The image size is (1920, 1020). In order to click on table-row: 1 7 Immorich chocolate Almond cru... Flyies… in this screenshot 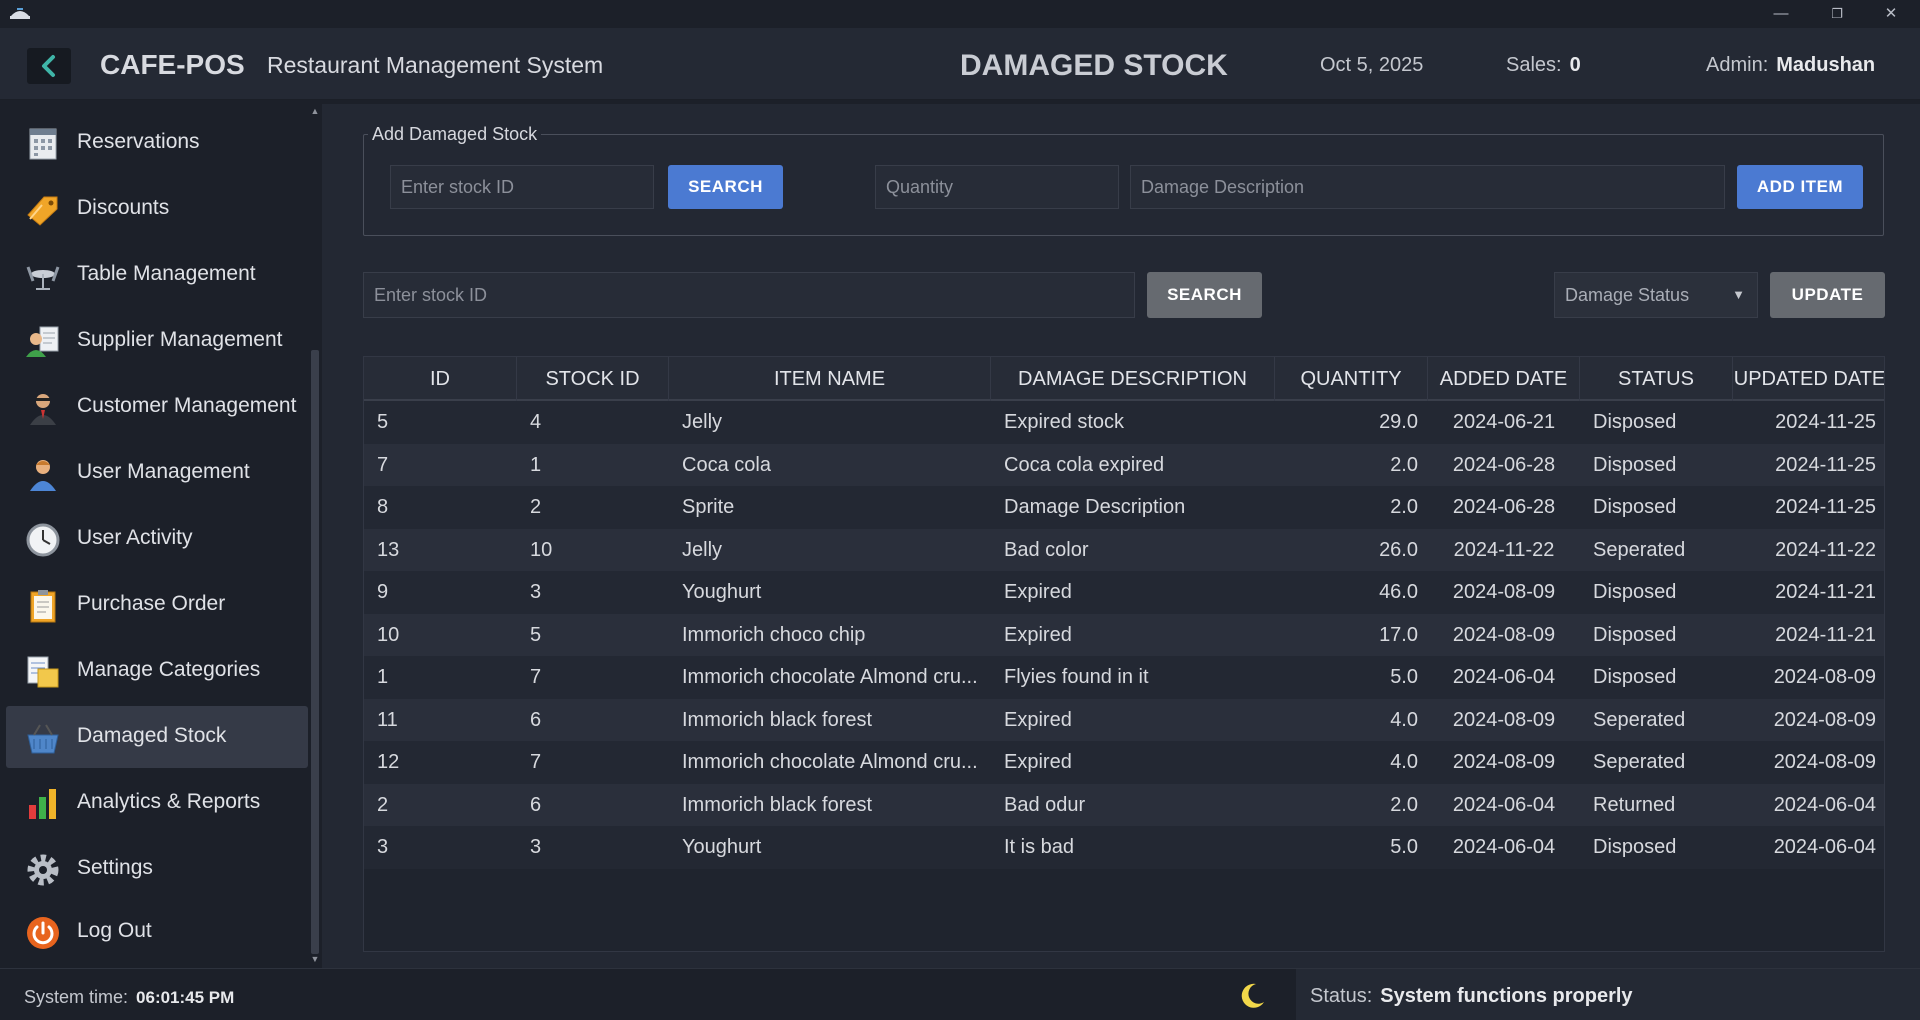, I will do `click(1124, 677)`.